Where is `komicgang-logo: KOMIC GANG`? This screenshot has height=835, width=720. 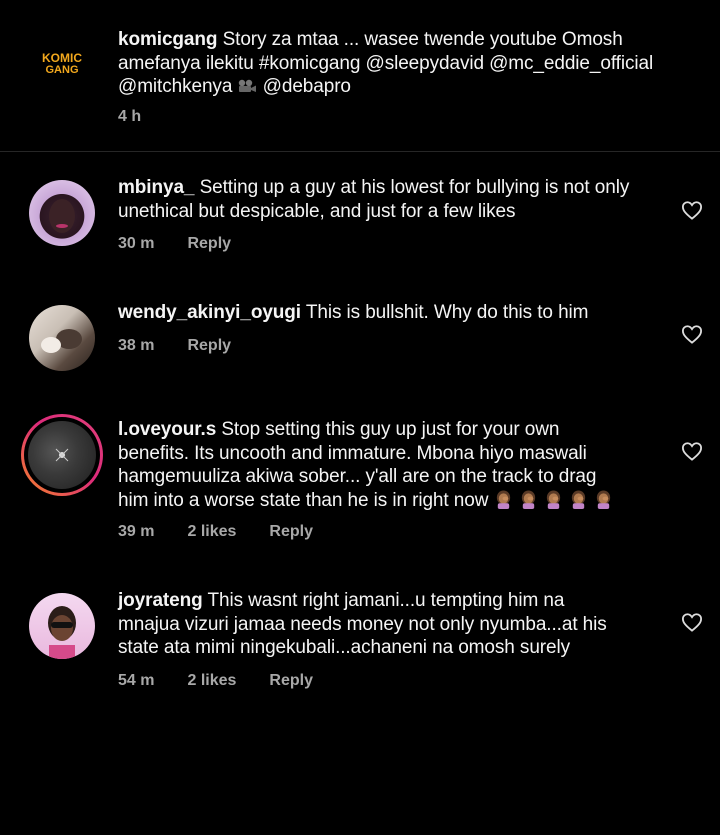
komicgang-logo: KOMIC GANG is located at coordinates (62, 63).